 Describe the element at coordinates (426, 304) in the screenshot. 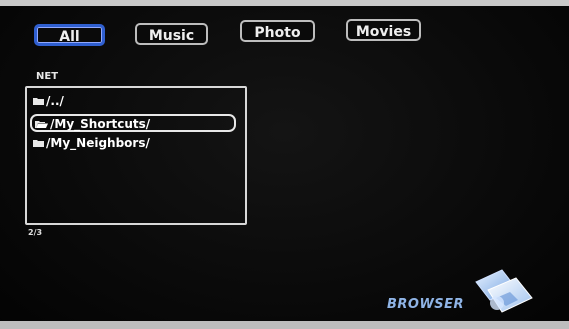

I see `browser-brand-label: BROWSER` at that location.